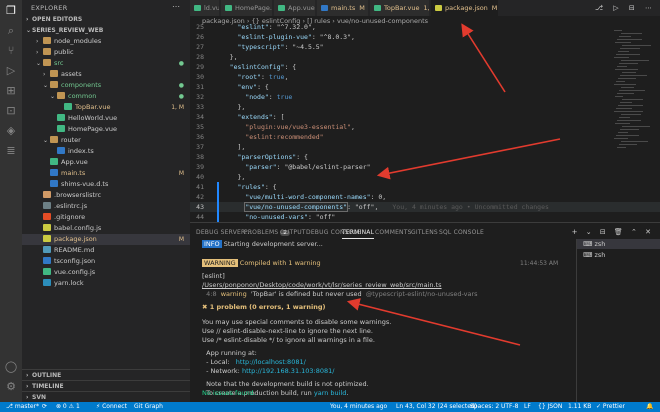 This screenshot has width=660, height=412. What do you see at coordinates (106, 41) in the screenshot?
I see `tree-item: › node_modules` at bounding box center [106, 41].